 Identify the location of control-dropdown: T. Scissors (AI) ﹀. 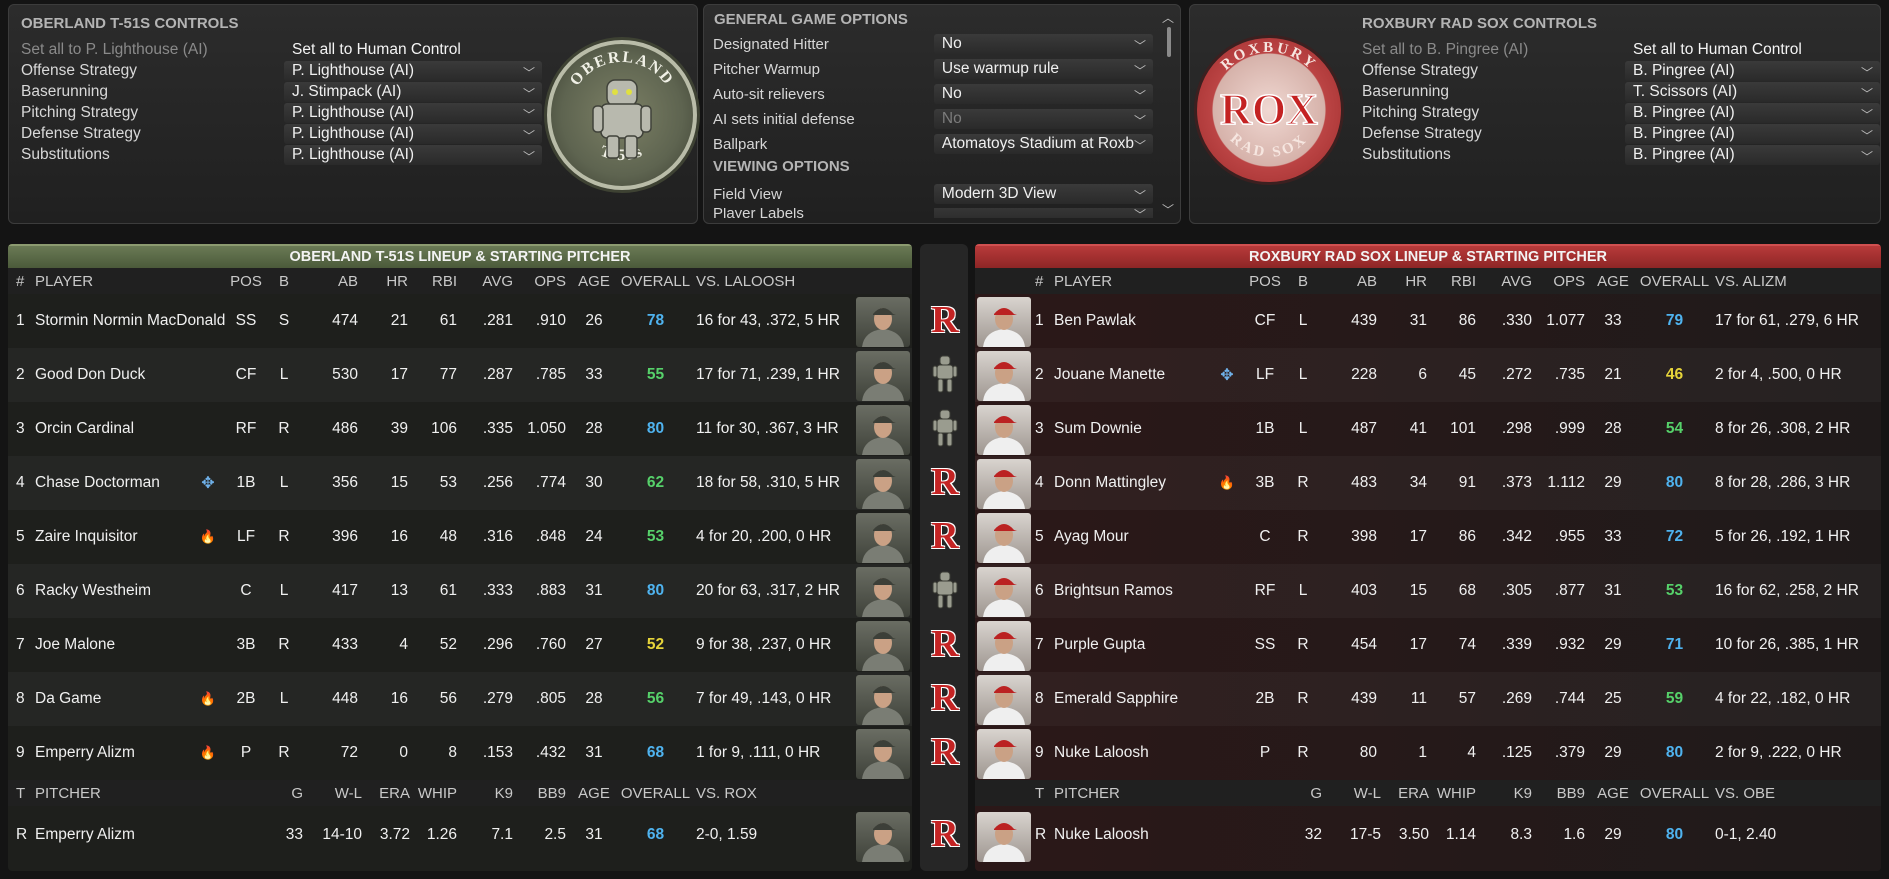
(1752, 92).